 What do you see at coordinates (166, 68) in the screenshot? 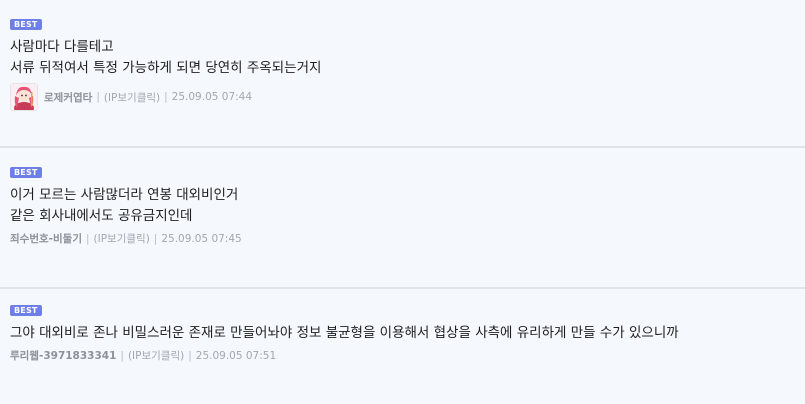
I see `comment-line: 서류 뒤적여서 특정 가능하게 되면 당연히 주옥되는거지` at bounding box center [166, 68].